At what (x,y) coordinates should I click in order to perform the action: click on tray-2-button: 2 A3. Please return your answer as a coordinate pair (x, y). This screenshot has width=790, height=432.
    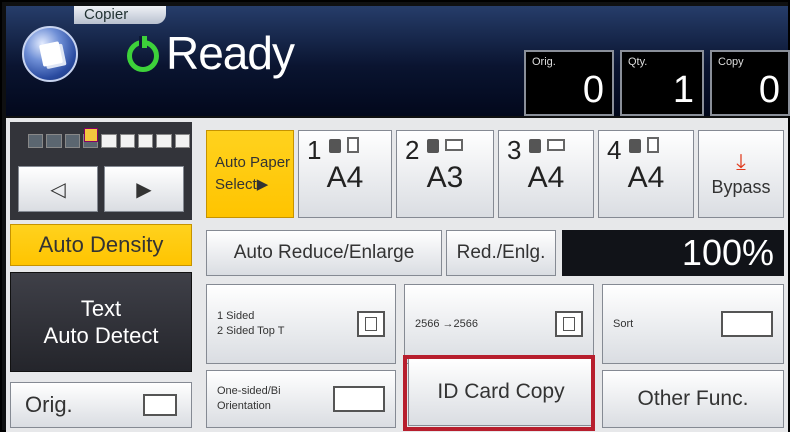
    Looking at the image, I should click on (445, 174).